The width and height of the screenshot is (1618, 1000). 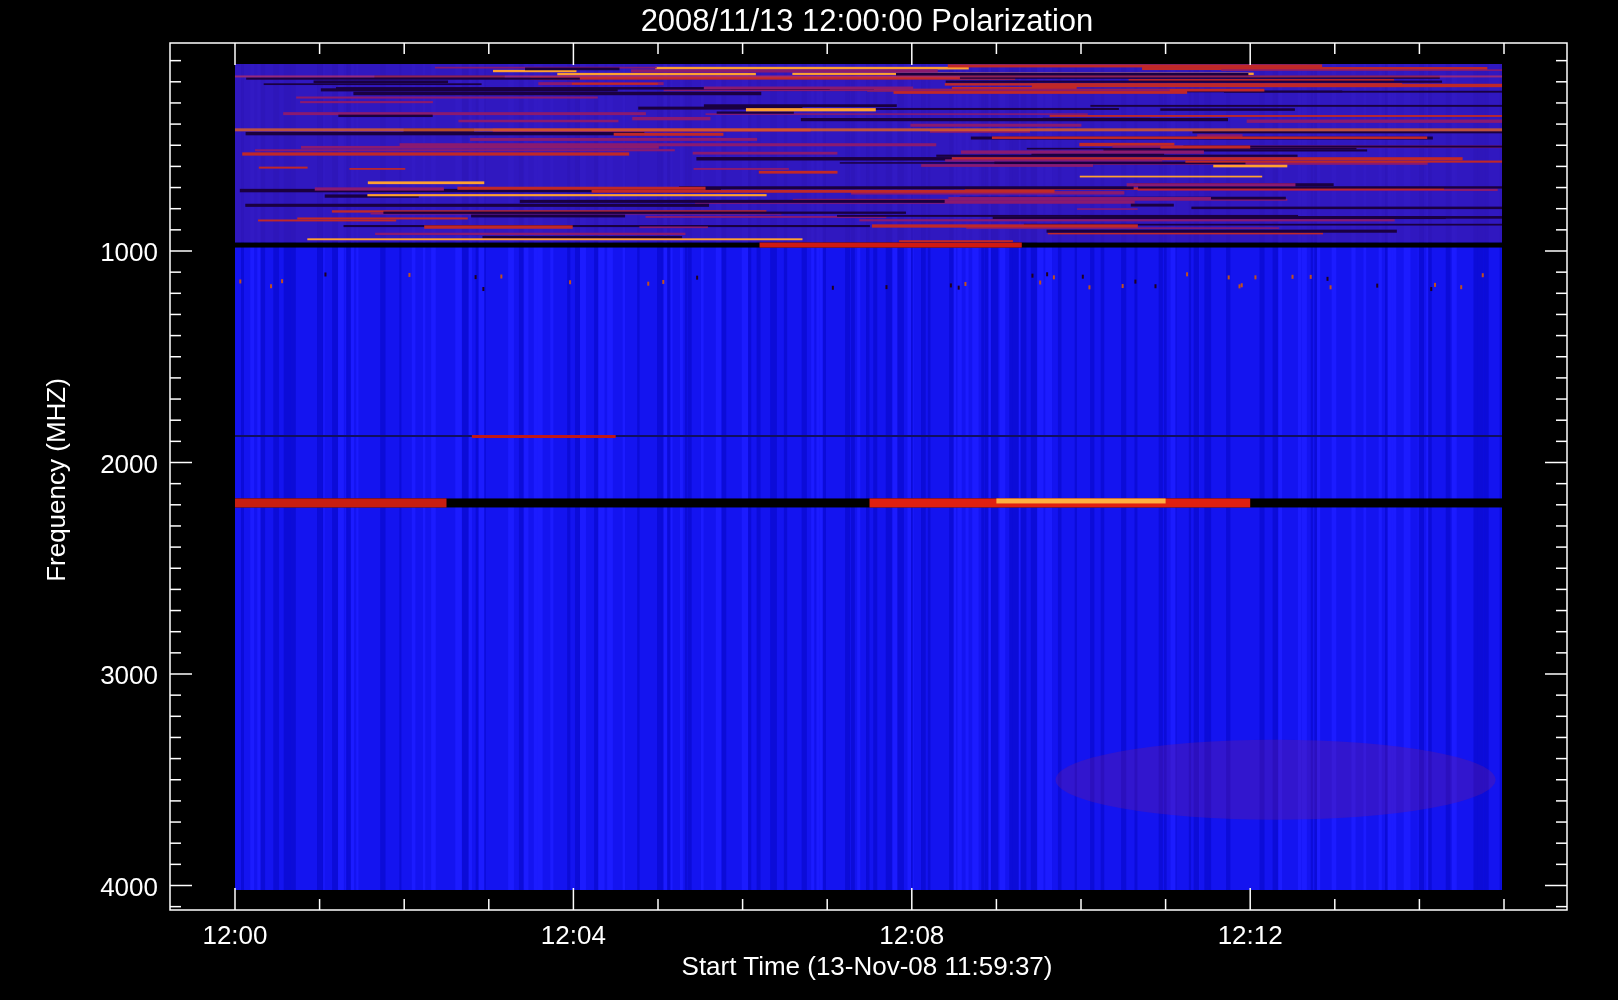 I want to click on x-tick-label: 12:00, so click(x=235, y=935).